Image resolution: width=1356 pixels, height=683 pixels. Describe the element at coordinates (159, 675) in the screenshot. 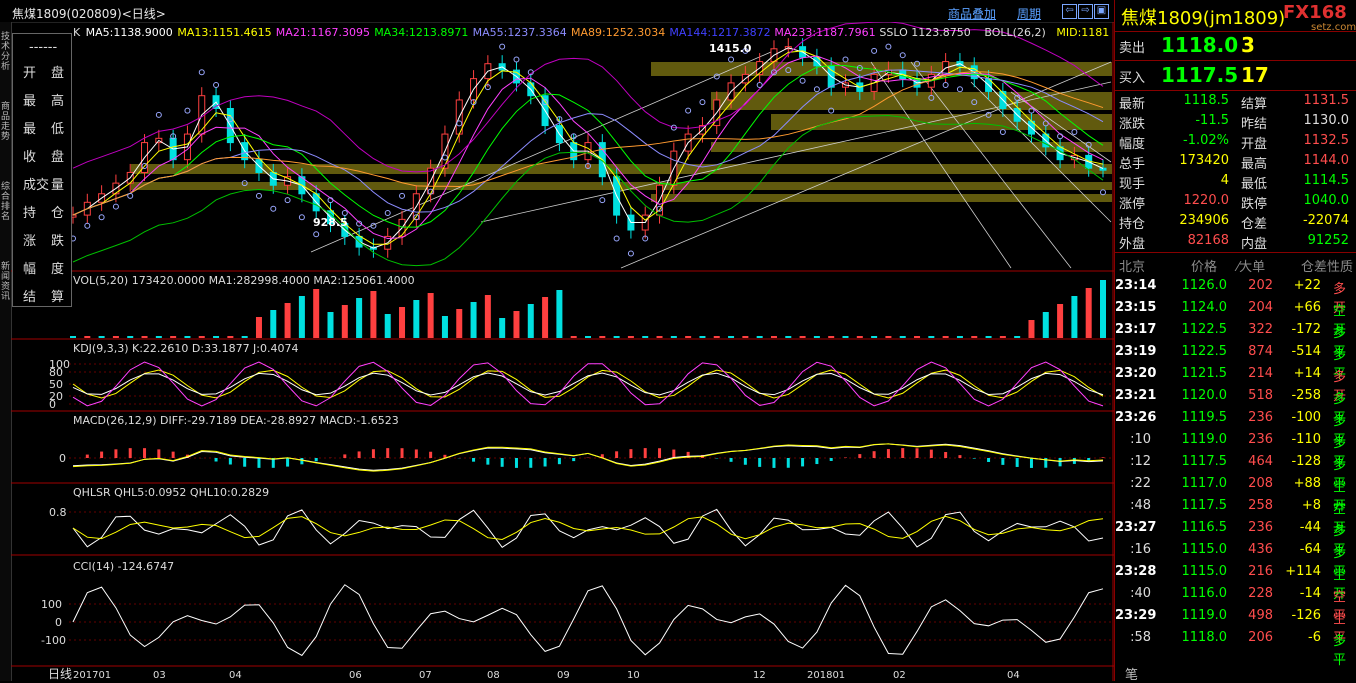

I see `x-axis-label: 03` at that location.